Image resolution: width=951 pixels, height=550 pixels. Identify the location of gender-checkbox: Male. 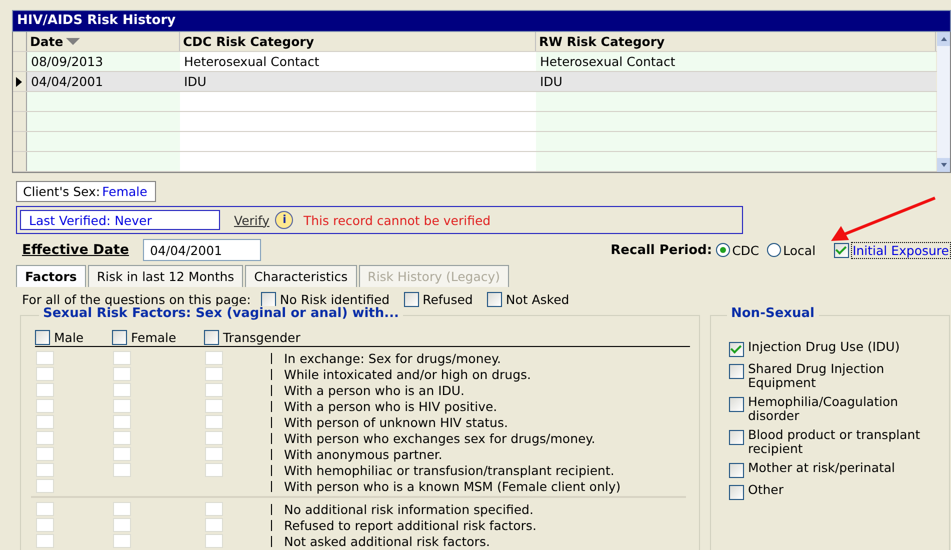
(73, 337).